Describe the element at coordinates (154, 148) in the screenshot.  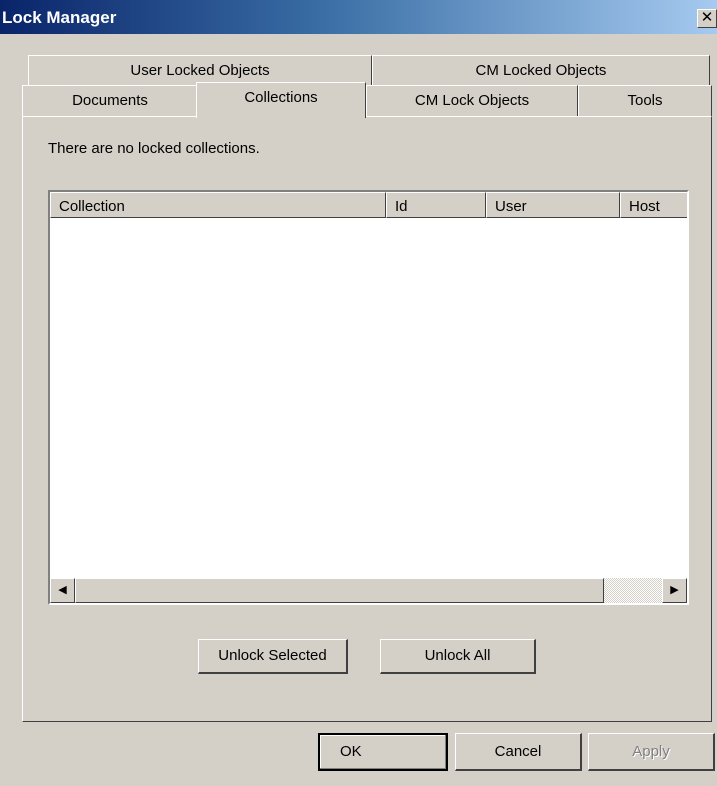
I see `status-message: There are no locked collections.` at that location.